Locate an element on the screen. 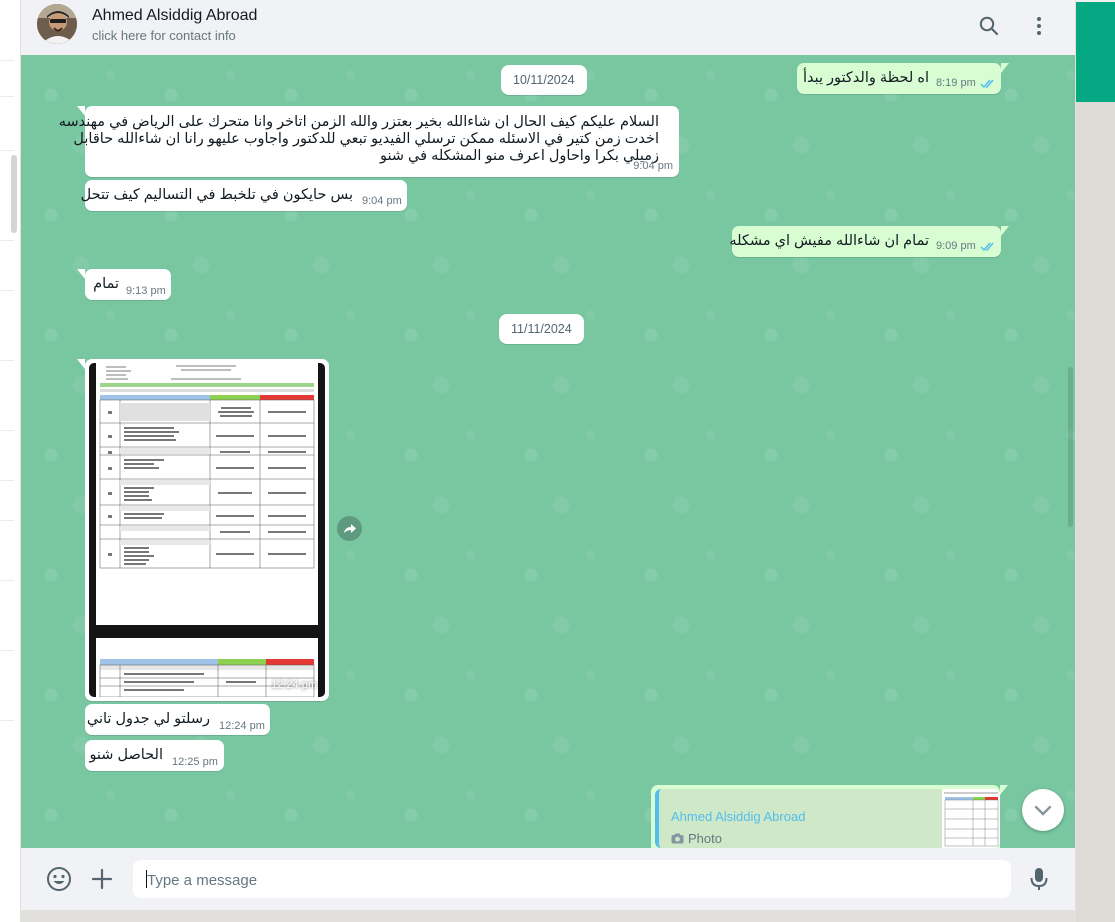 This screenshot has width=1115, height=922. contact-avatar is located at coordinates (57, 24).